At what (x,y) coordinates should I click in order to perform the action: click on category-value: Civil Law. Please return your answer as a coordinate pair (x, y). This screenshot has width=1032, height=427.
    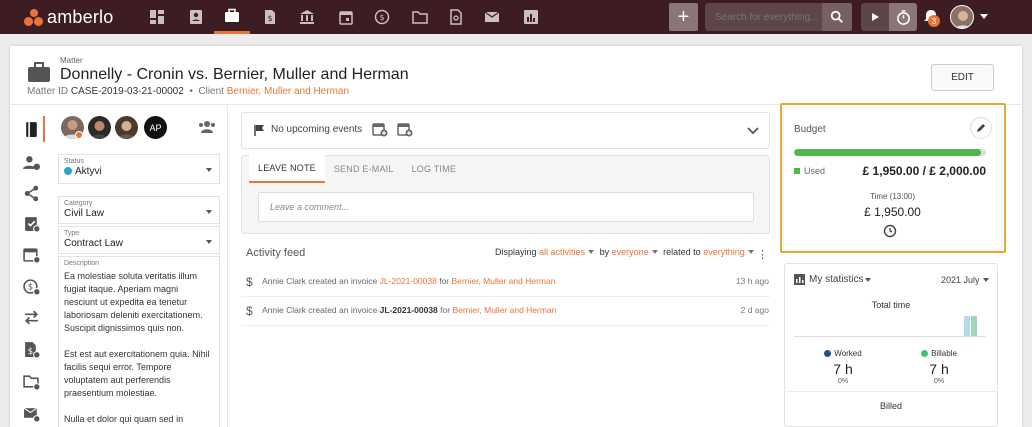
    Looking at the image, I should click on (84, 213).